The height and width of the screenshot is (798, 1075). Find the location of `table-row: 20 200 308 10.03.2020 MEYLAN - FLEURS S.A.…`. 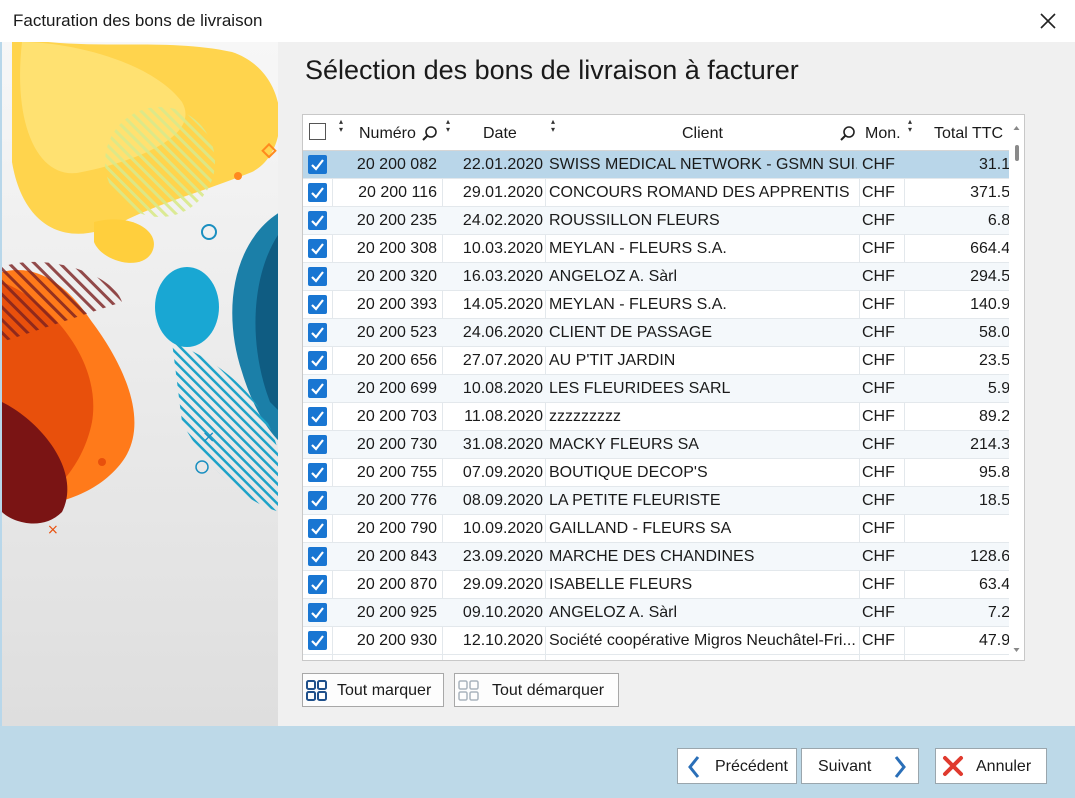

table-row: 20 200 308 10.03.2020 MEYLAN - FLEURS S.A.… is located at coordinates (663, 249).